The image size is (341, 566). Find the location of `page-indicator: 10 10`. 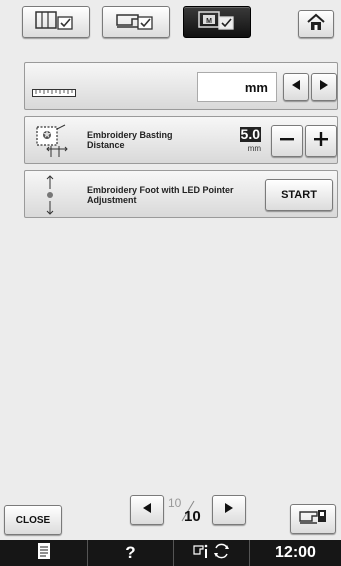

page-indicator: 10 10 is located at coordinates (188, 511).